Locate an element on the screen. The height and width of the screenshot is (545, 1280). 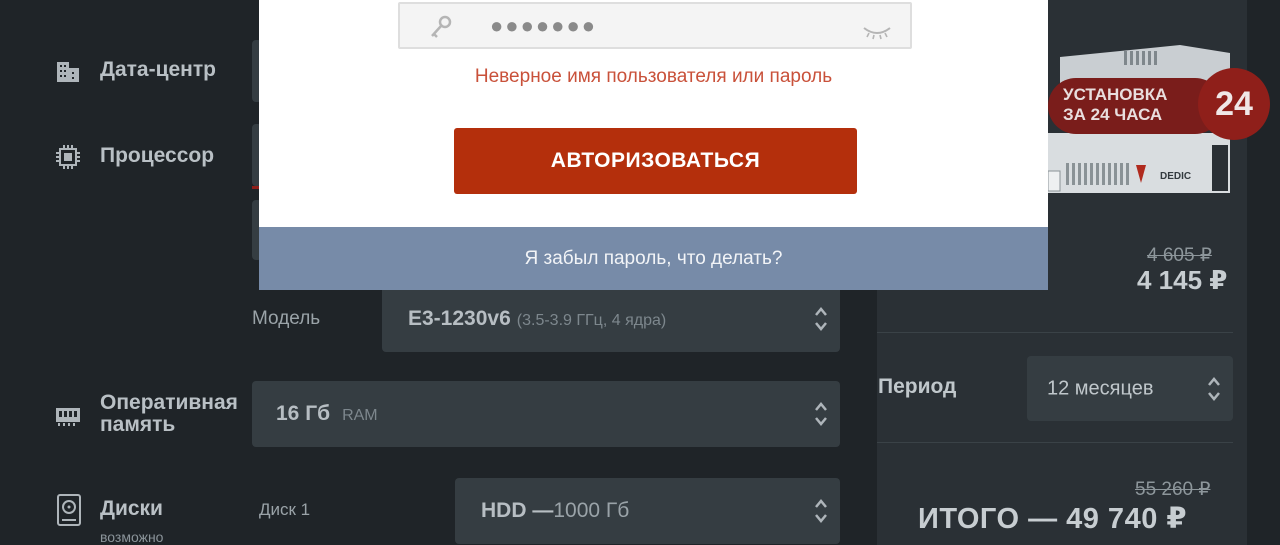
period-select: 12 месяцев is located at coordinates (1130, 388).